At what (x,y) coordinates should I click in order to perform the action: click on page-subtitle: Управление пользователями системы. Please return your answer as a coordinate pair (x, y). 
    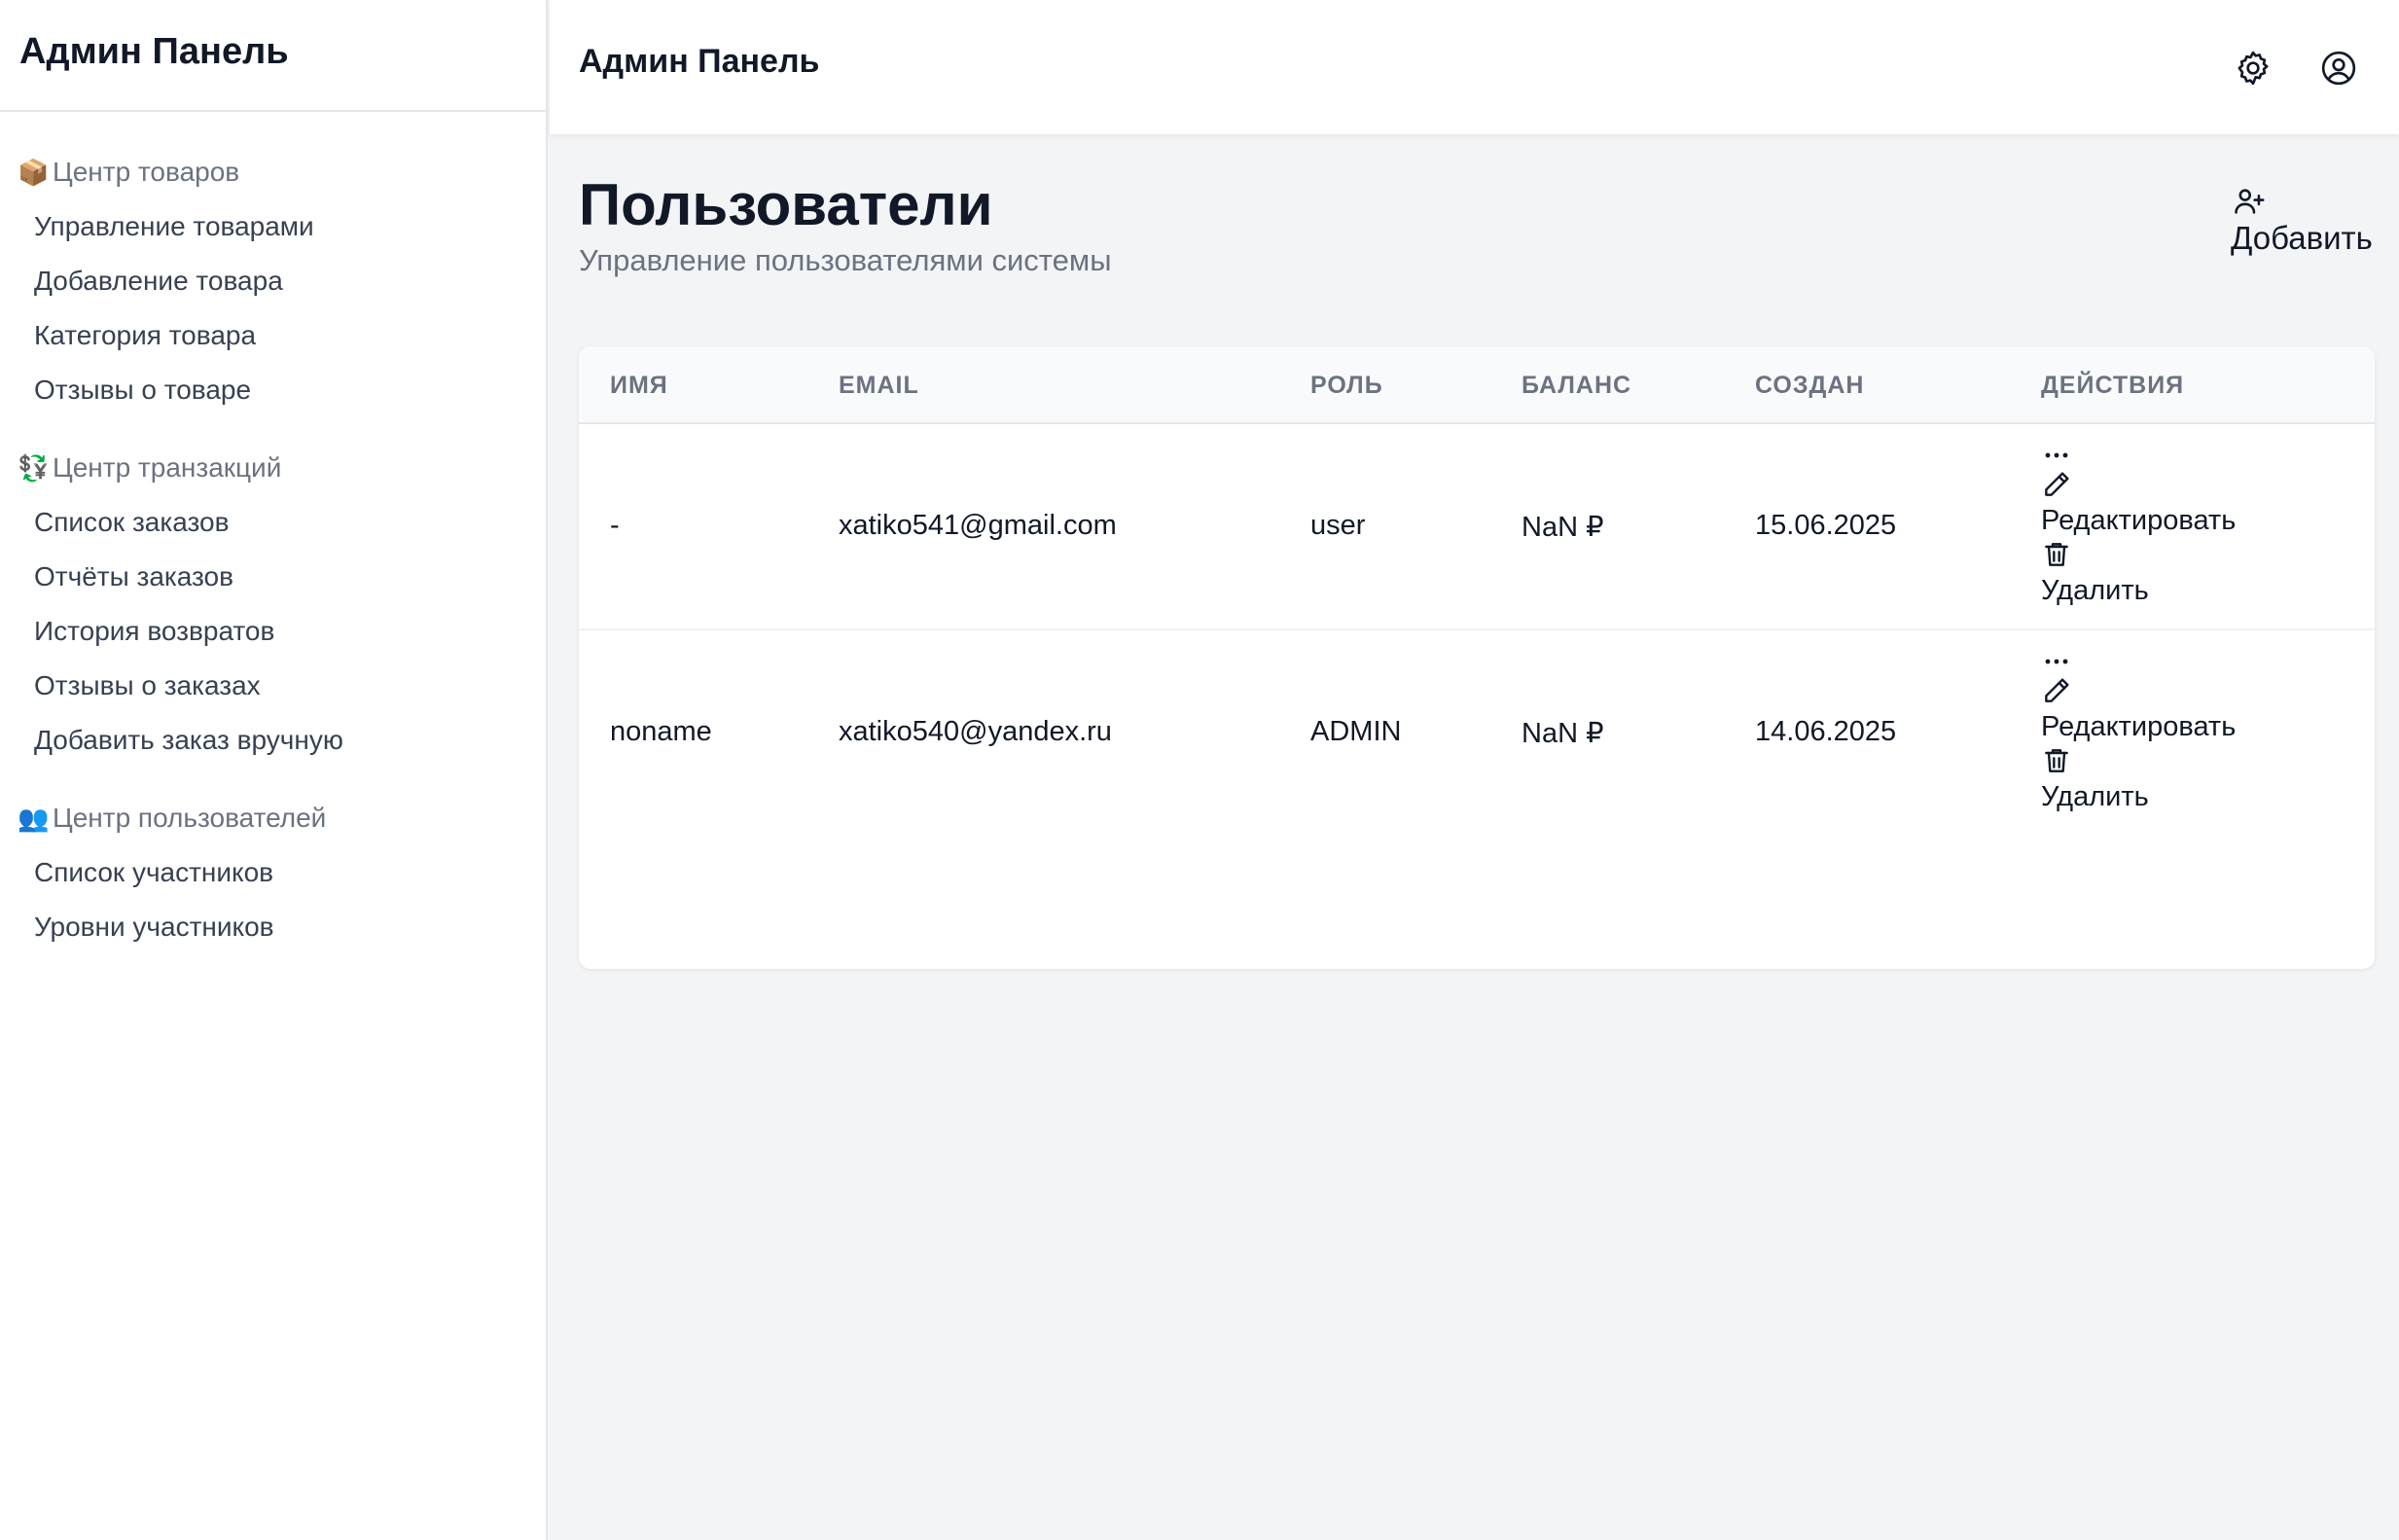
    Looking at the image, I should click on (845, 260).